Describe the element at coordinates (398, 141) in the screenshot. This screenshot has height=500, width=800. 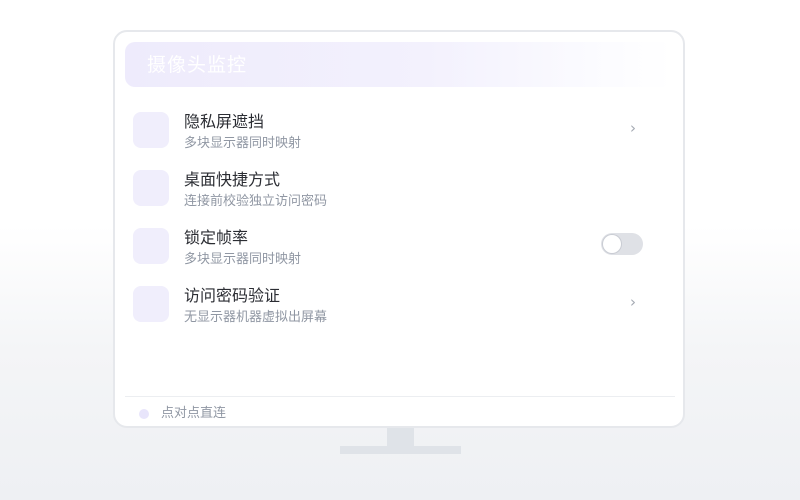
I see `setting-row-privacy-screen: 隐私屏遮挡 多块显示器同时映射 ›` at that location.